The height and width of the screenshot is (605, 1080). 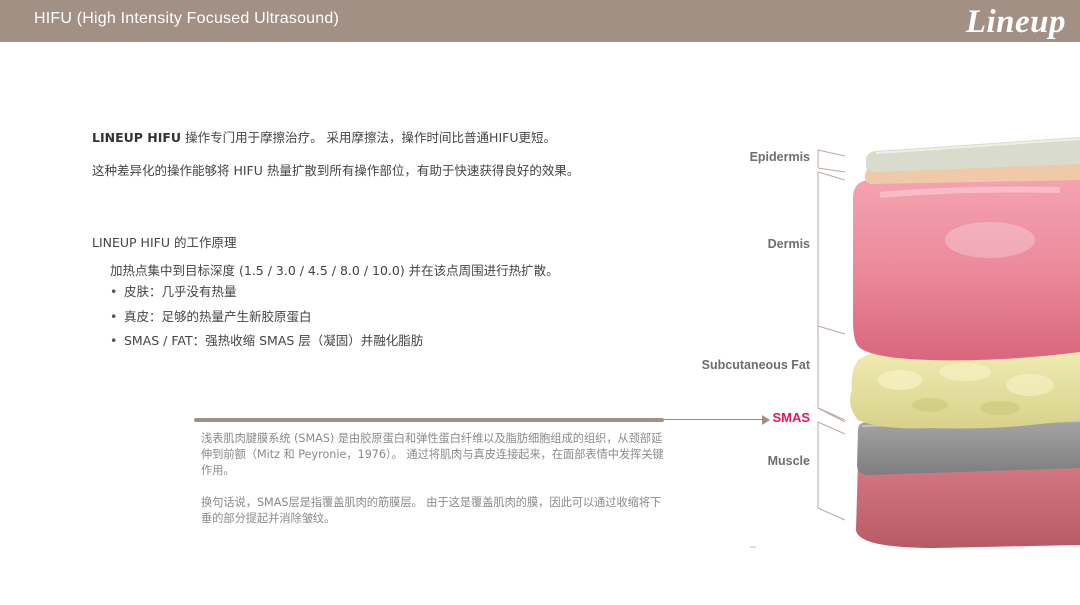 I want to click on label-muscle: Muscle, so click(x=788, y=461).